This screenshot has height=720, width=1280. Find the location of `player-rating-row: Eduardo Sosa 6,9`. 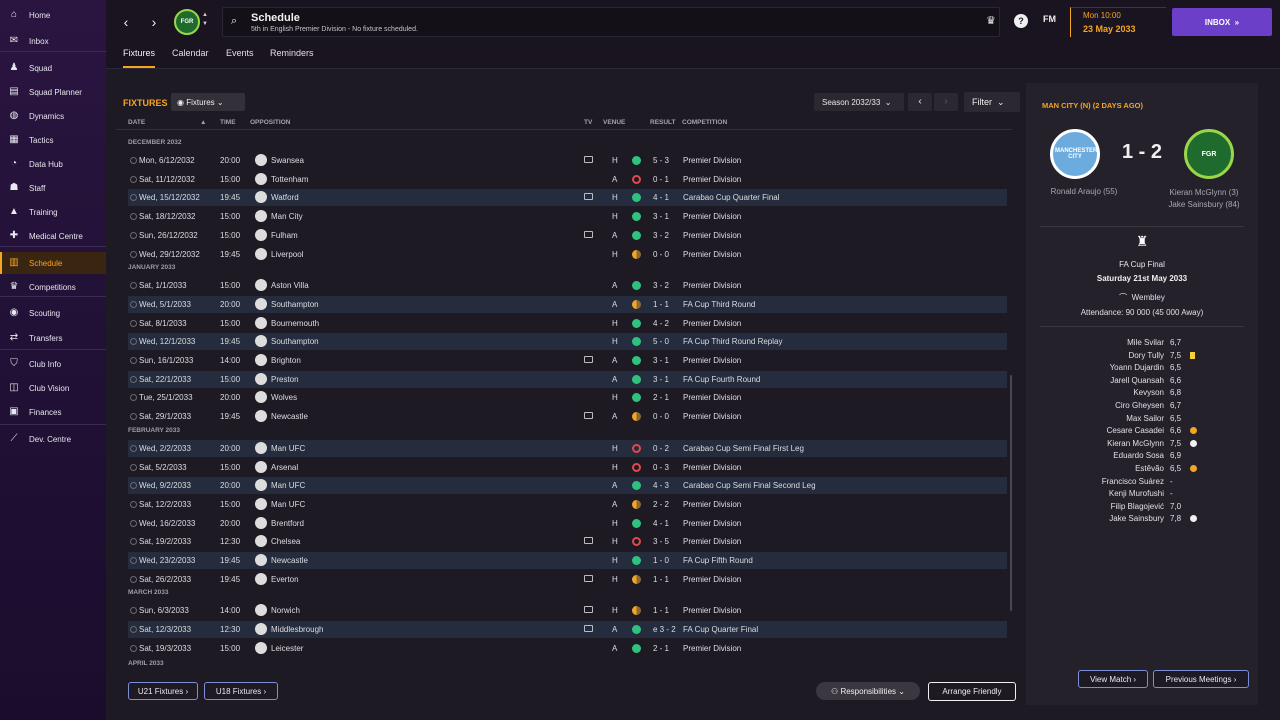

player-rating-row: Eduardo Sosa 6,9 is located at coordinates (1142, 457).